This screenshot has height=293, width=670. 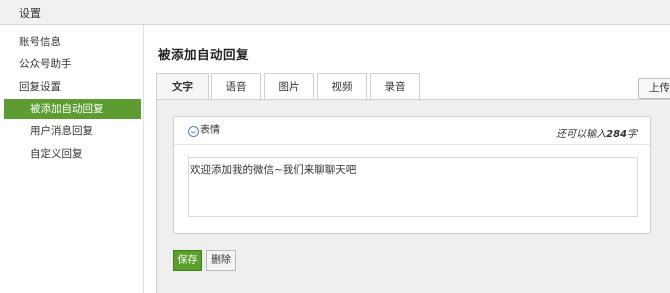 I want to click on char-count-suffix: 字, so click(x=632, y=134).